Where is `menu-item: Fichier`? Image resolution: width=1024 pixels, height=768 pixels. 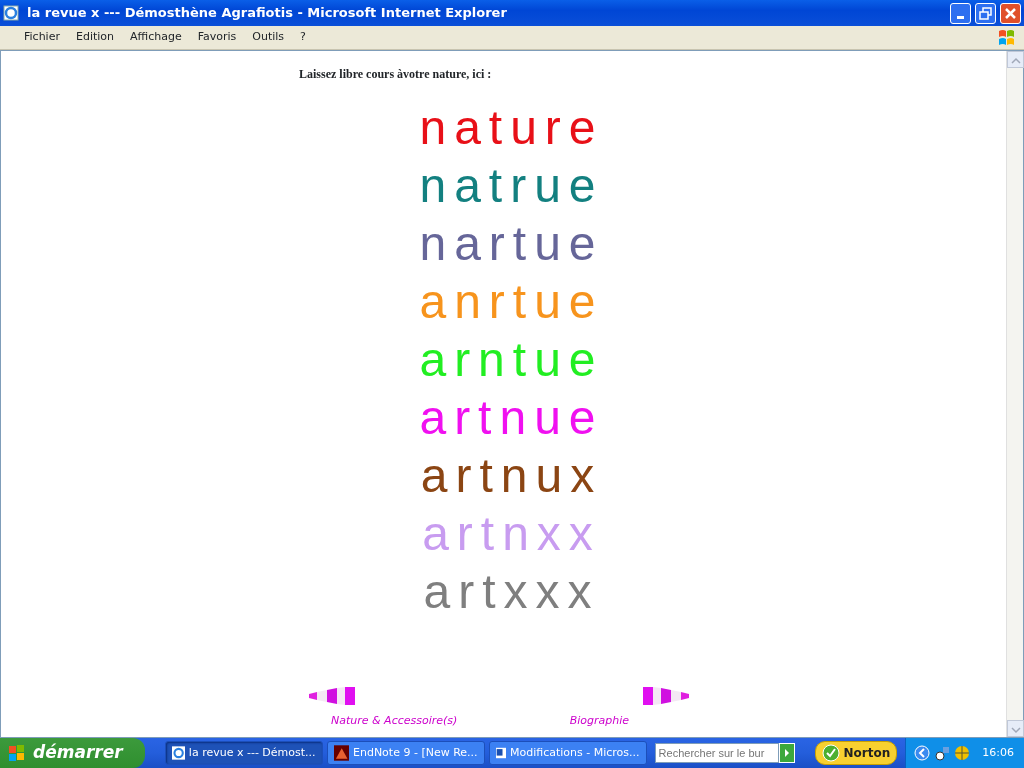 menu-item: Fichier is located at coordinates (42, 37).